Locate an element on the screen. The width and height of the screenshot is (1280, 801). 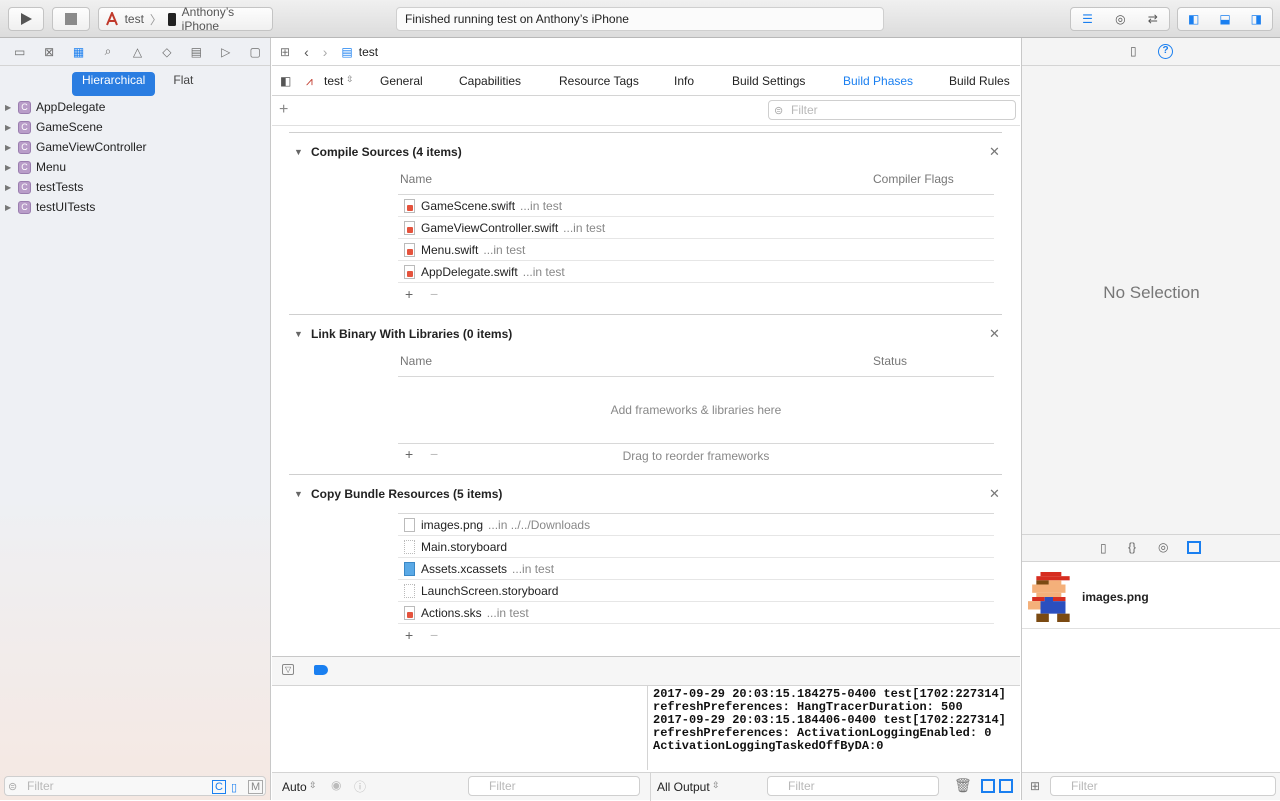
tree-item: ▶ C GameViewController is located at coordinates (135, 147).